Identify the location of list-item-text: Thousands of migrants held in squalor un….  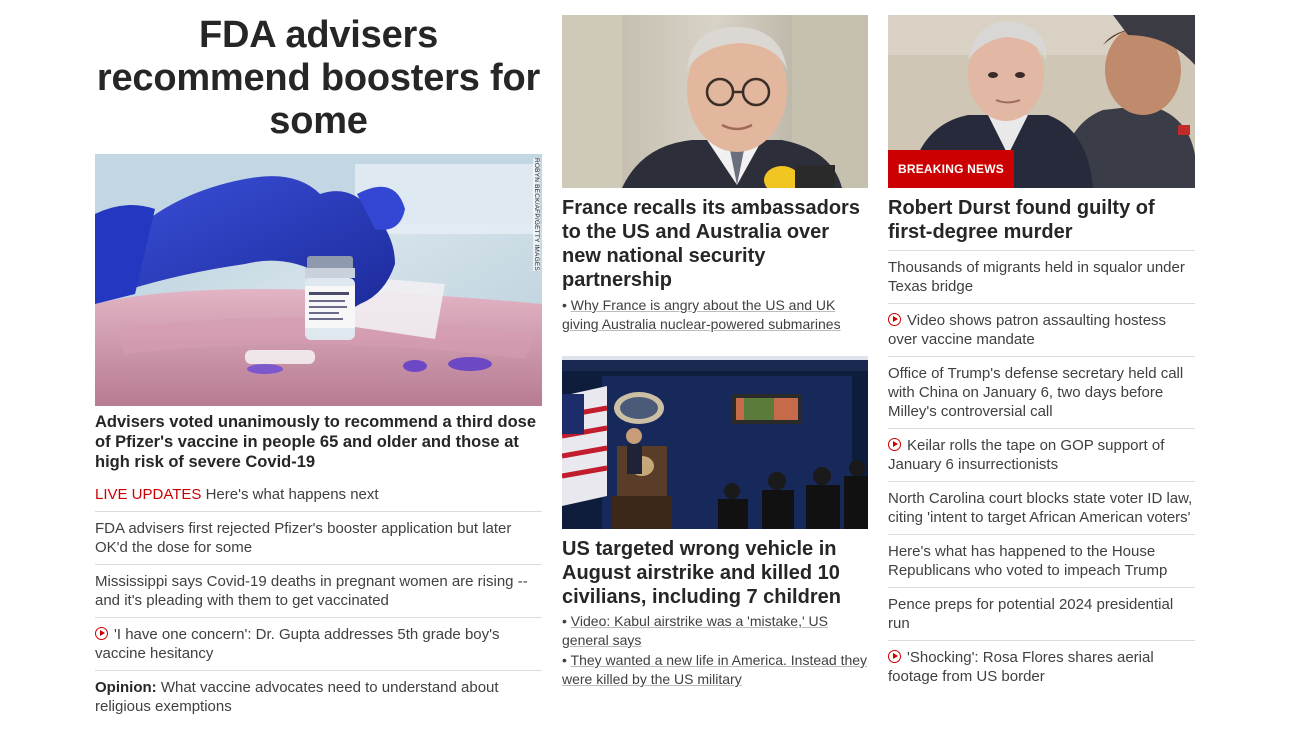
(1036, 277).